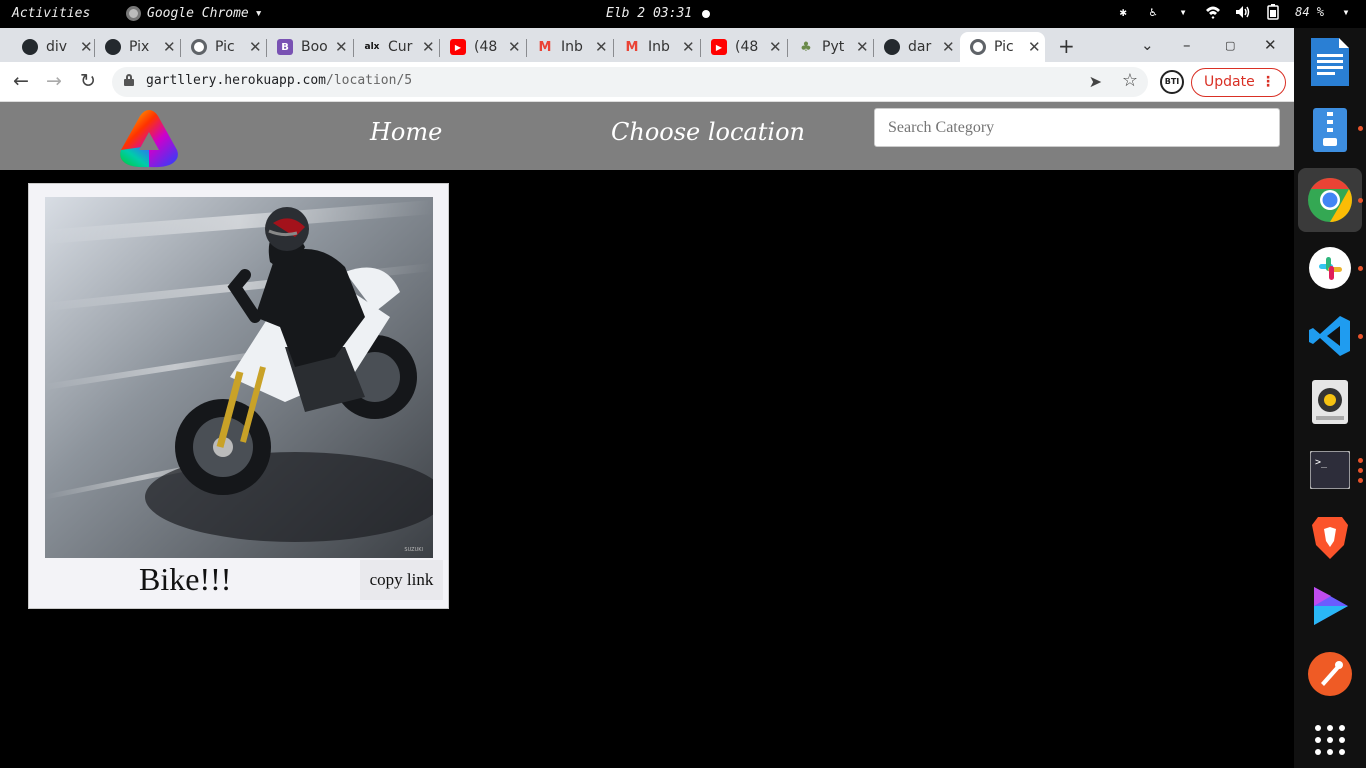  I want to click on slack-icon, so click(1330, 268).